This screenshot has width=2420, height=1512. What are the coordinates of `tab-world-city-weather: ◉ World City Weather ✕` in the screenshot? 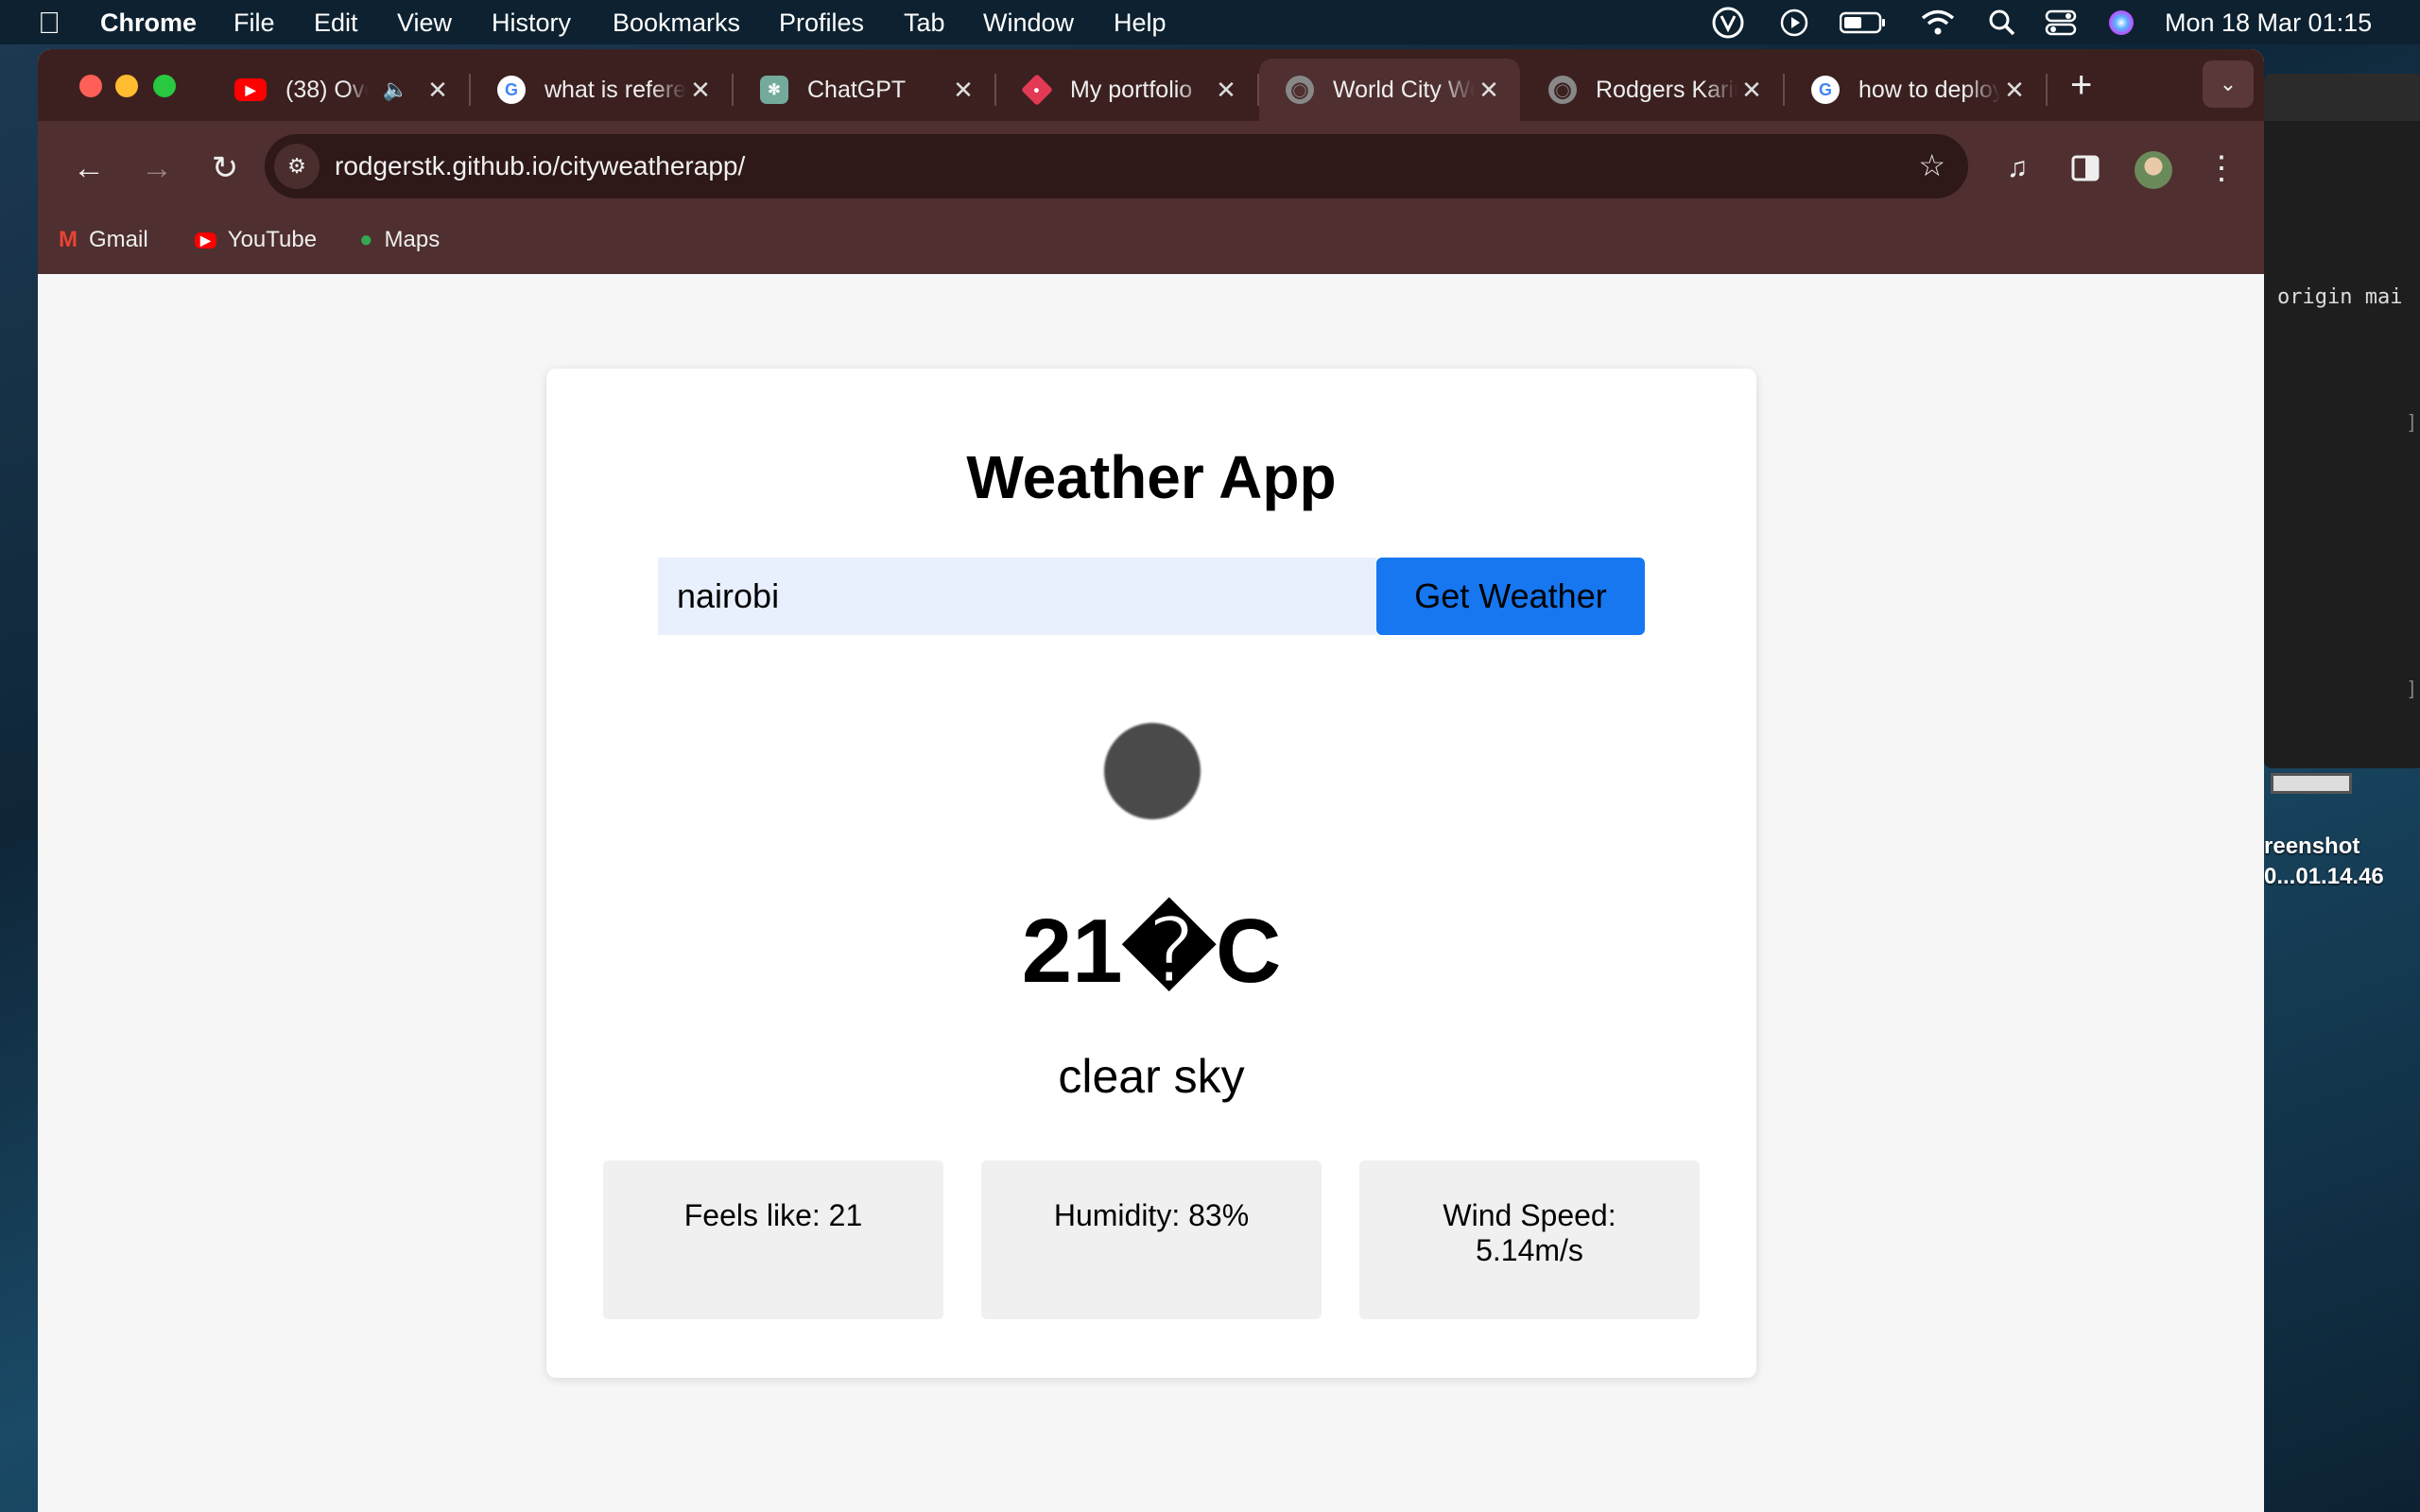 It's located at (1389, 90).